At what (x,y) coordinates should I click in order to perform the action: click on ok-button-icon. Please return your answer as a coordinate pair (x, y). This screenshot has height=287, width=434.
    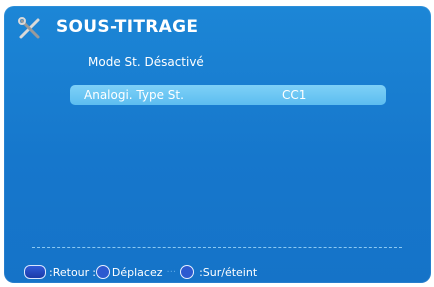
    Looking at the image, I should click on (187, 272).